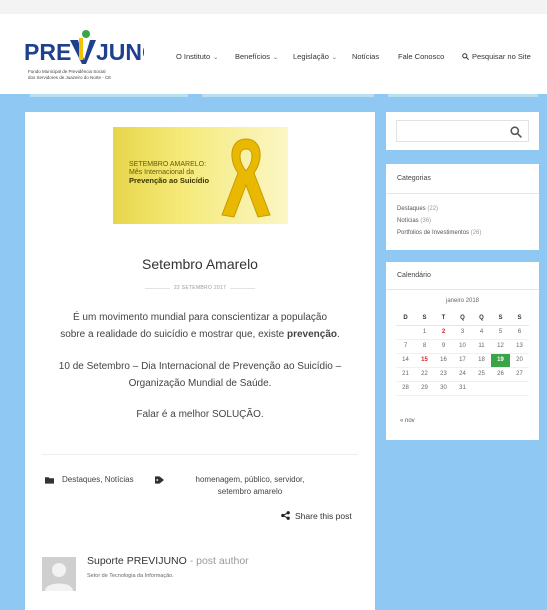 Image resolution: width=547 pixels, height=610 pixels. What do you see at coordinates (481, 374) in the screenshot?
I see `calendar-day: 25` at bounding box center [481, 374].